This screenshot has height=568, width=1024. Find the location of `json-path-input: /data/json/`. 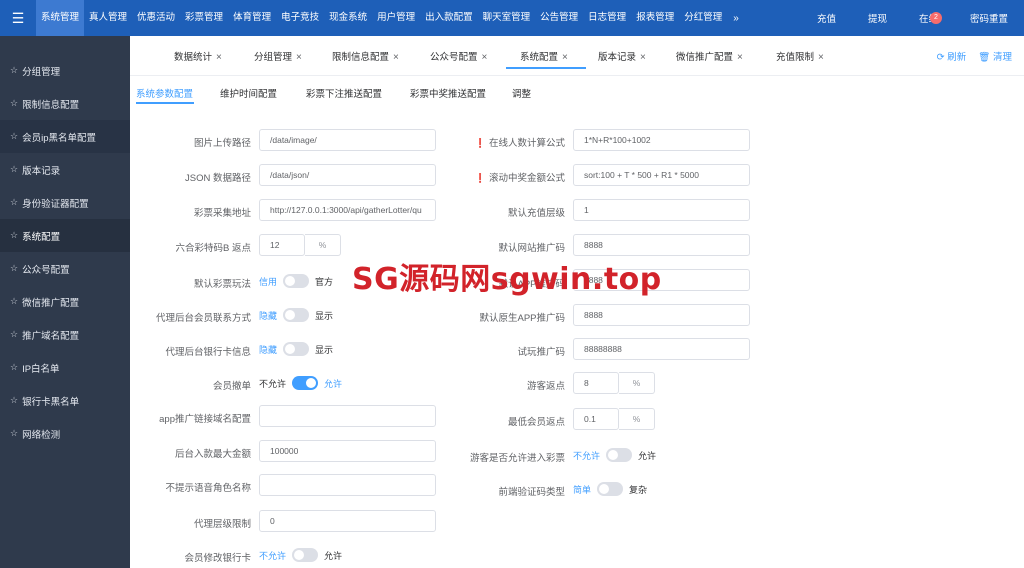

json-path-input: /data/json/ is located at coordinates (347, 175).